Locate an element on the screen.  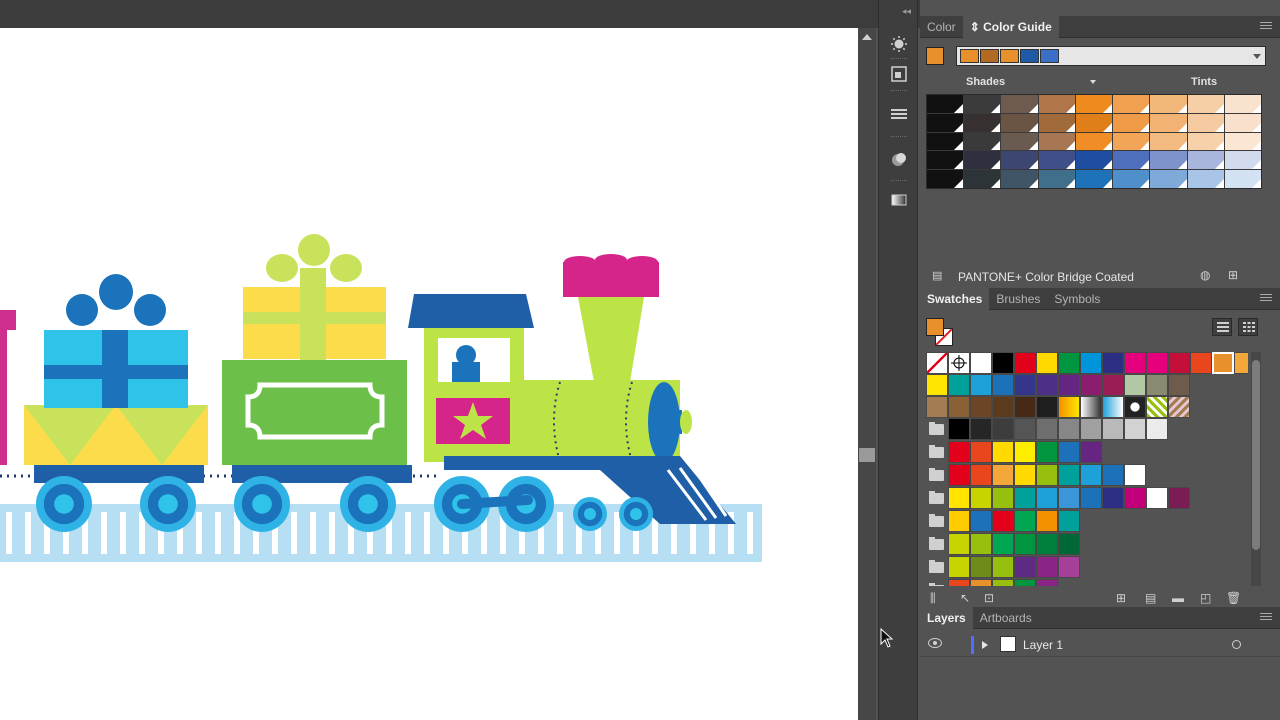
color-group-icon: ⊞ is located at coordinates (1121, 598).